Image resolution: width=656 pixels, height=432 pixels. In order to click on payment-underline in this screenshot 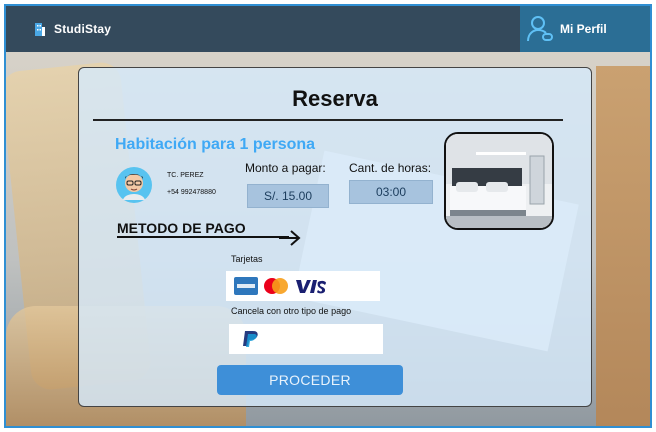, I will do `click(203, 237)`.